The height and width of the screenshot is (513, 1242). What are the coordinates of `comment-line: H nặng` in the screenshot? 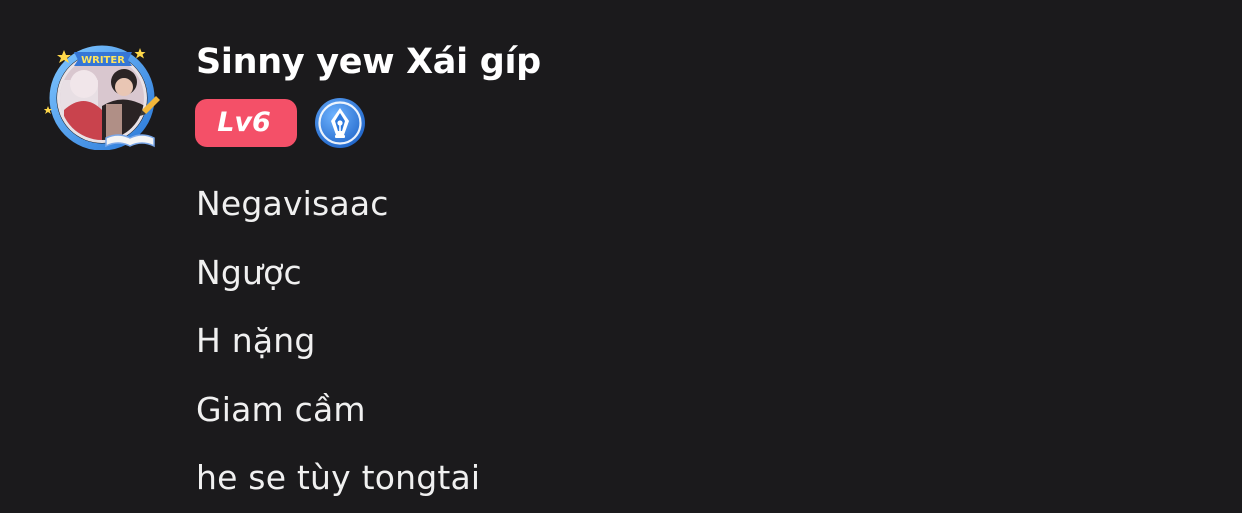 It's located at (256, 340).